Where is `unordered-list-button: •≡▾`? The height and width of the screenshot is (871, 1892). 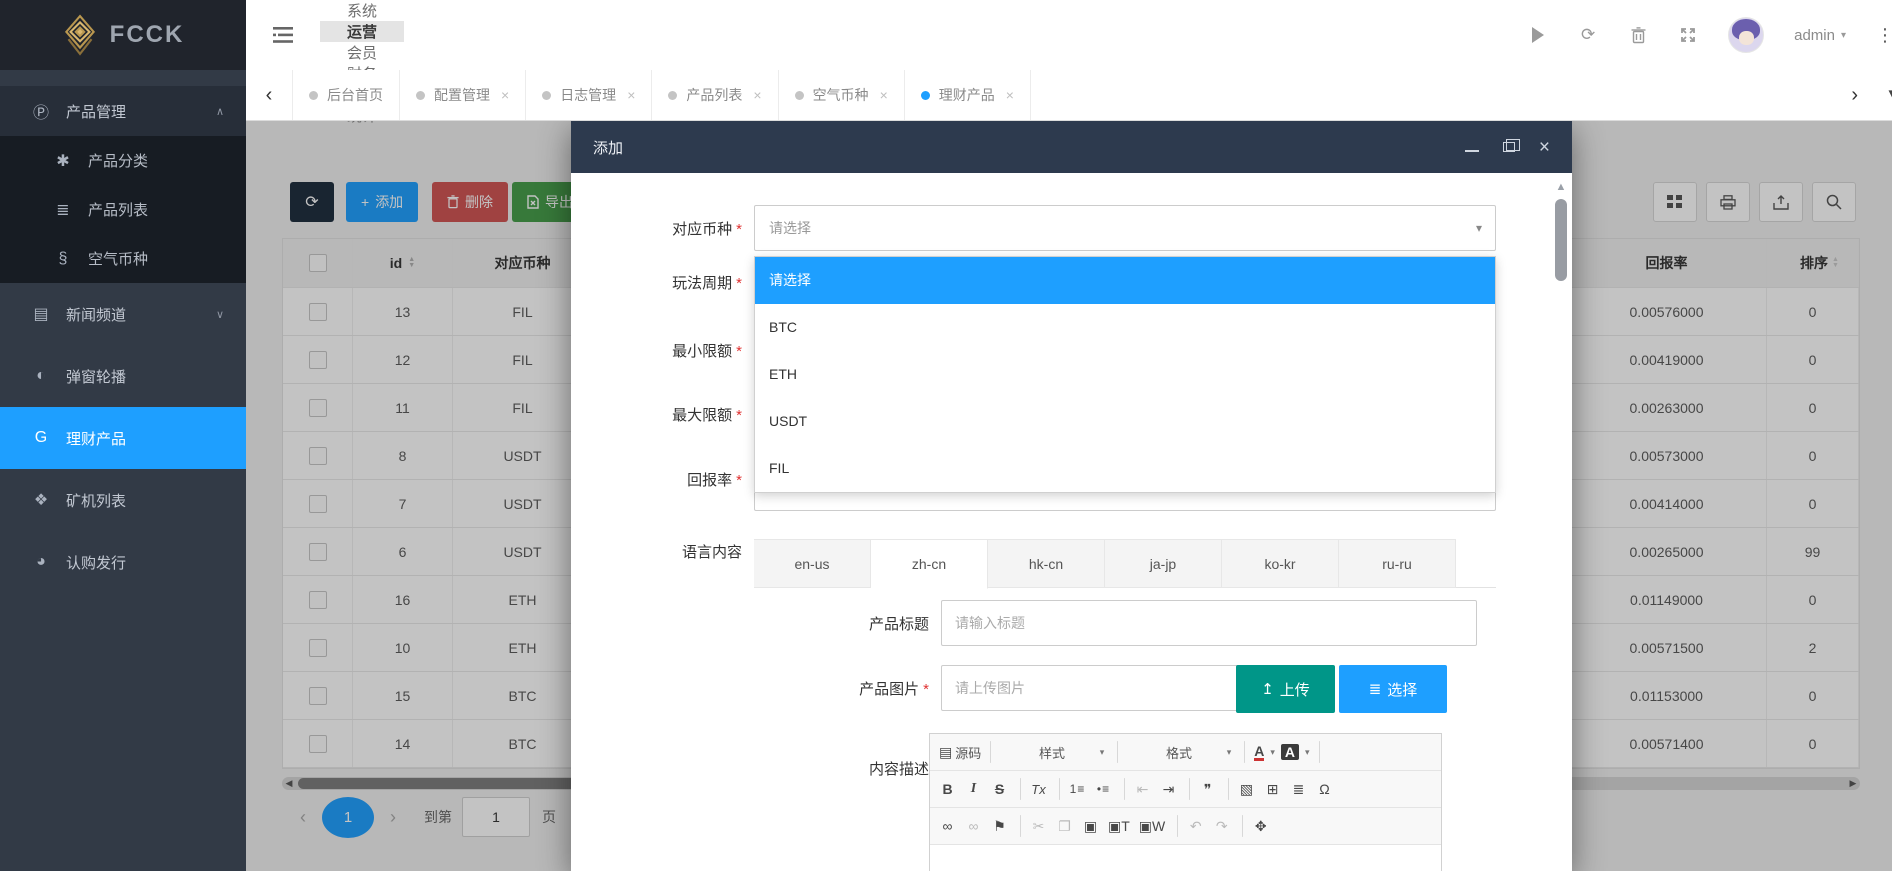
unordered-list-button: •≡▾ is located at coordinates (1105, 789).